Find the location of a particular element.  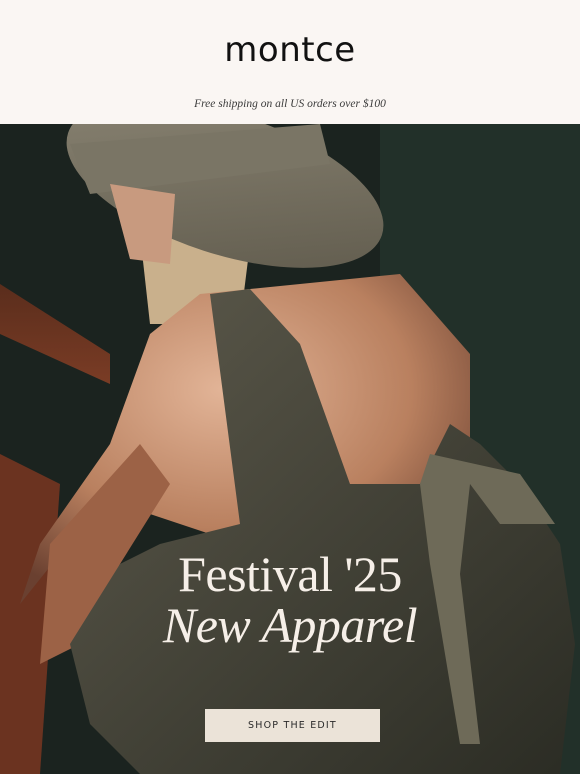

hero-headline-line1: Festival '25 is located at coordinates (290, 574).